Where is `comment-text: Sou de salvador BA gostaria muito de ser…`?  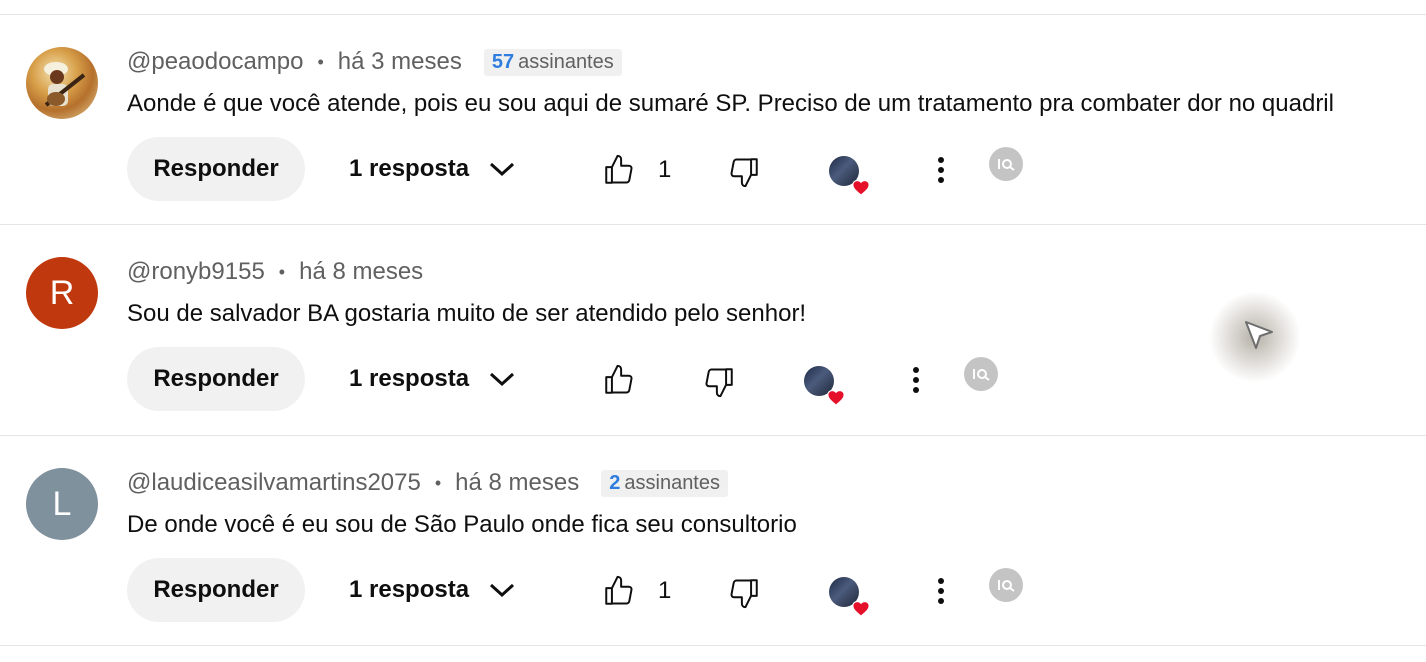
comment-text: Sou de salvador BA gostaria muito de ser… is located at coordinates (467, 313).